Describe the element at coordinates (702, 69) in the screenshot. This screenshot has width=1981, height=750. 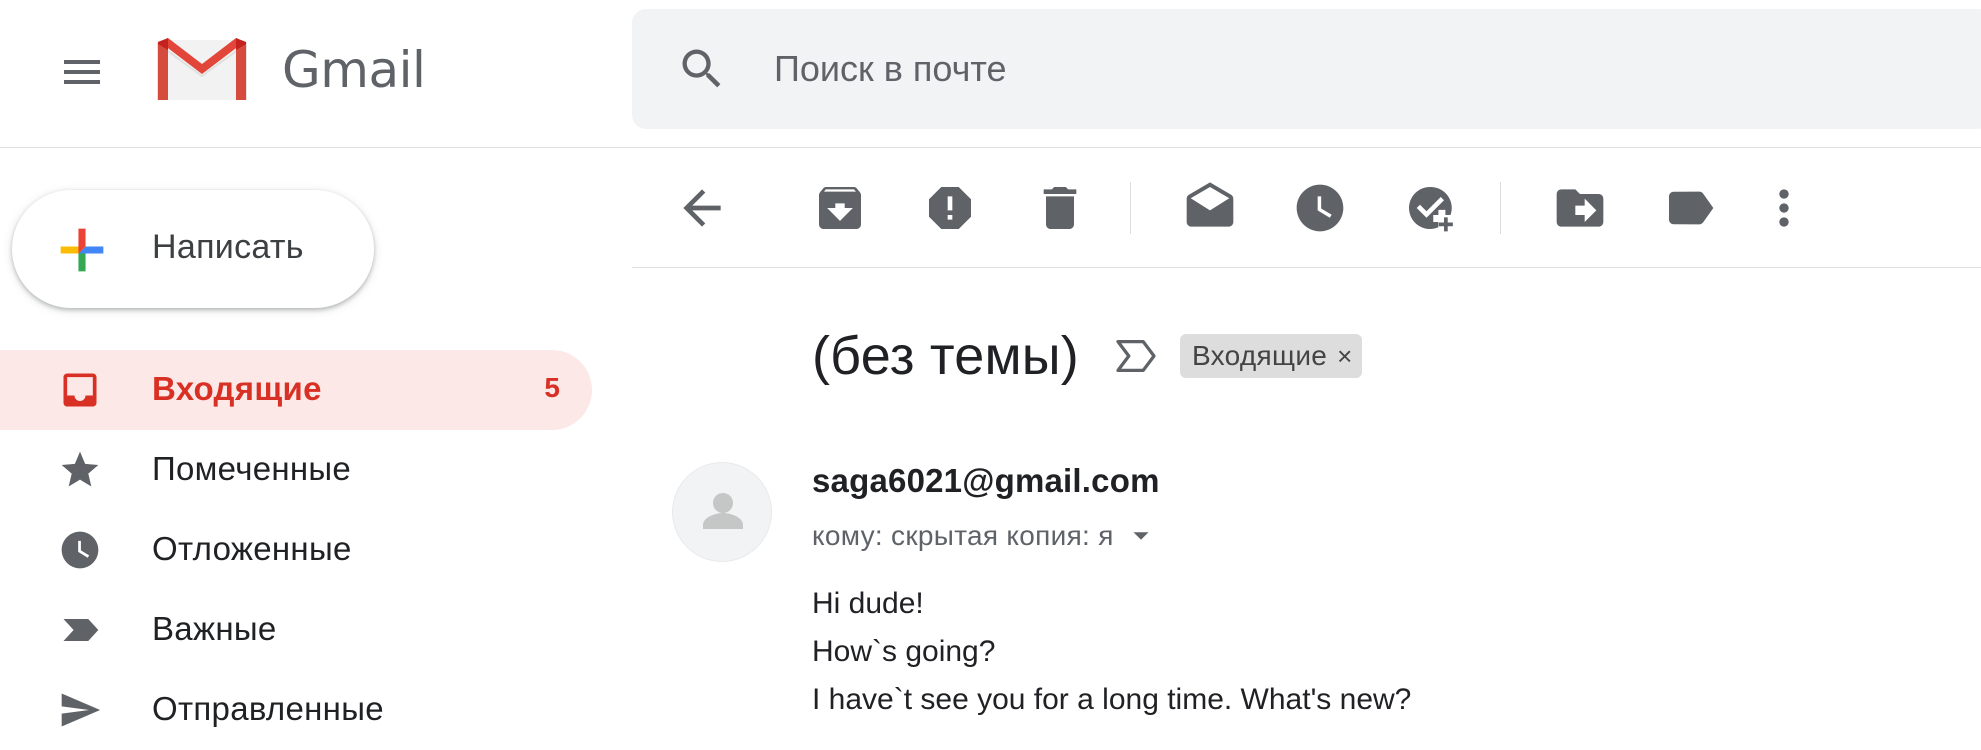
I see `search-icon` at that location.